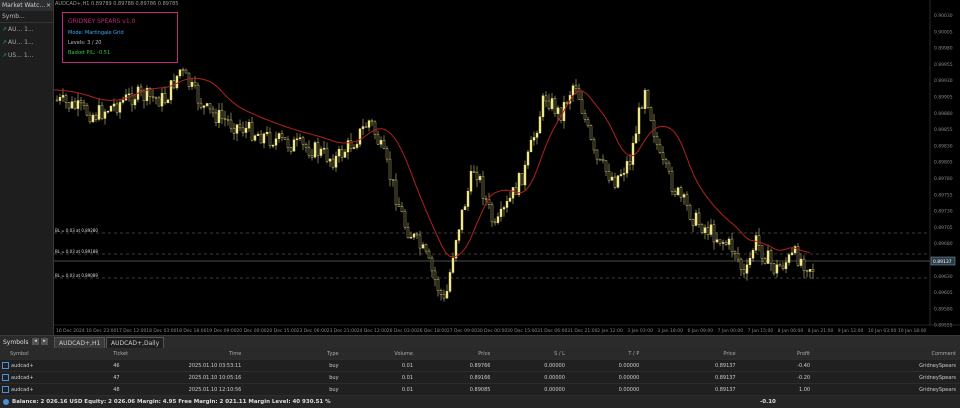 The height and width of the screenshot is (408, 960). I want to click on price-tick: 0.89680, so click(943, 244).